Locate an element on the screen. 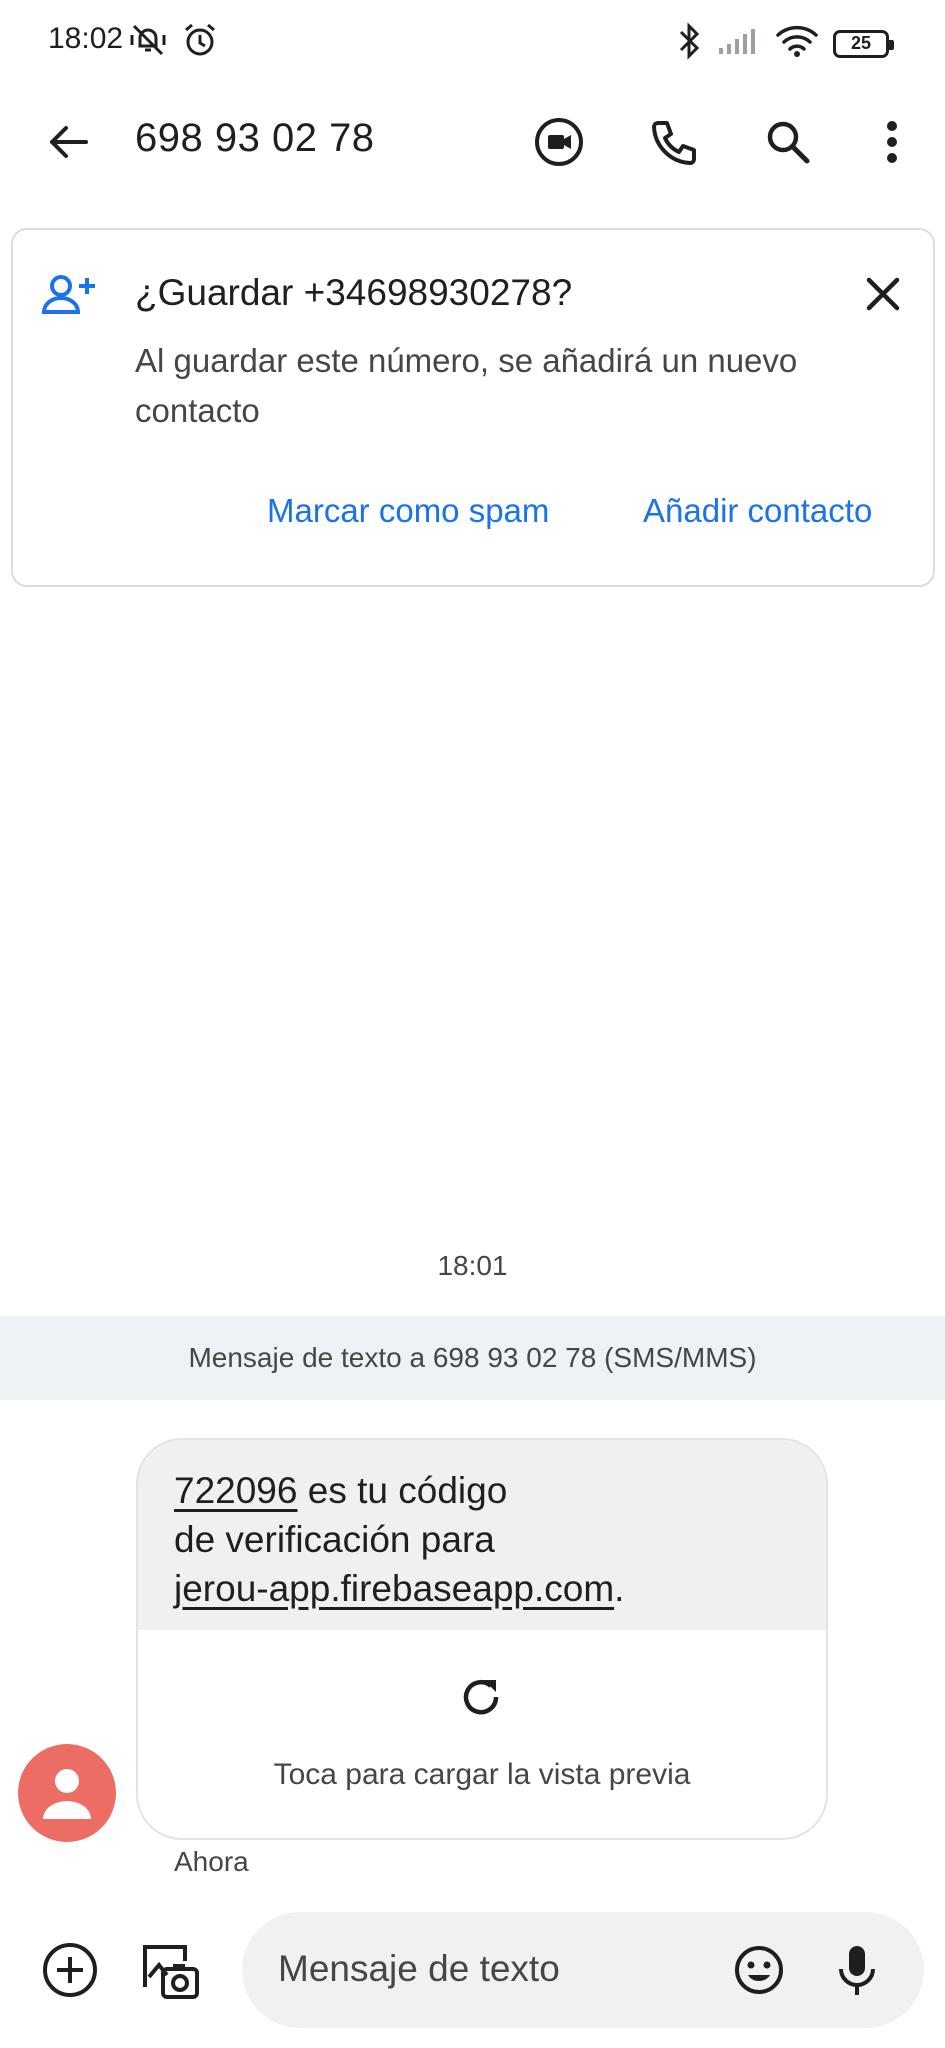  message-link: jerou-app.firebaseapp.com is located at coordinates (394, 1588).